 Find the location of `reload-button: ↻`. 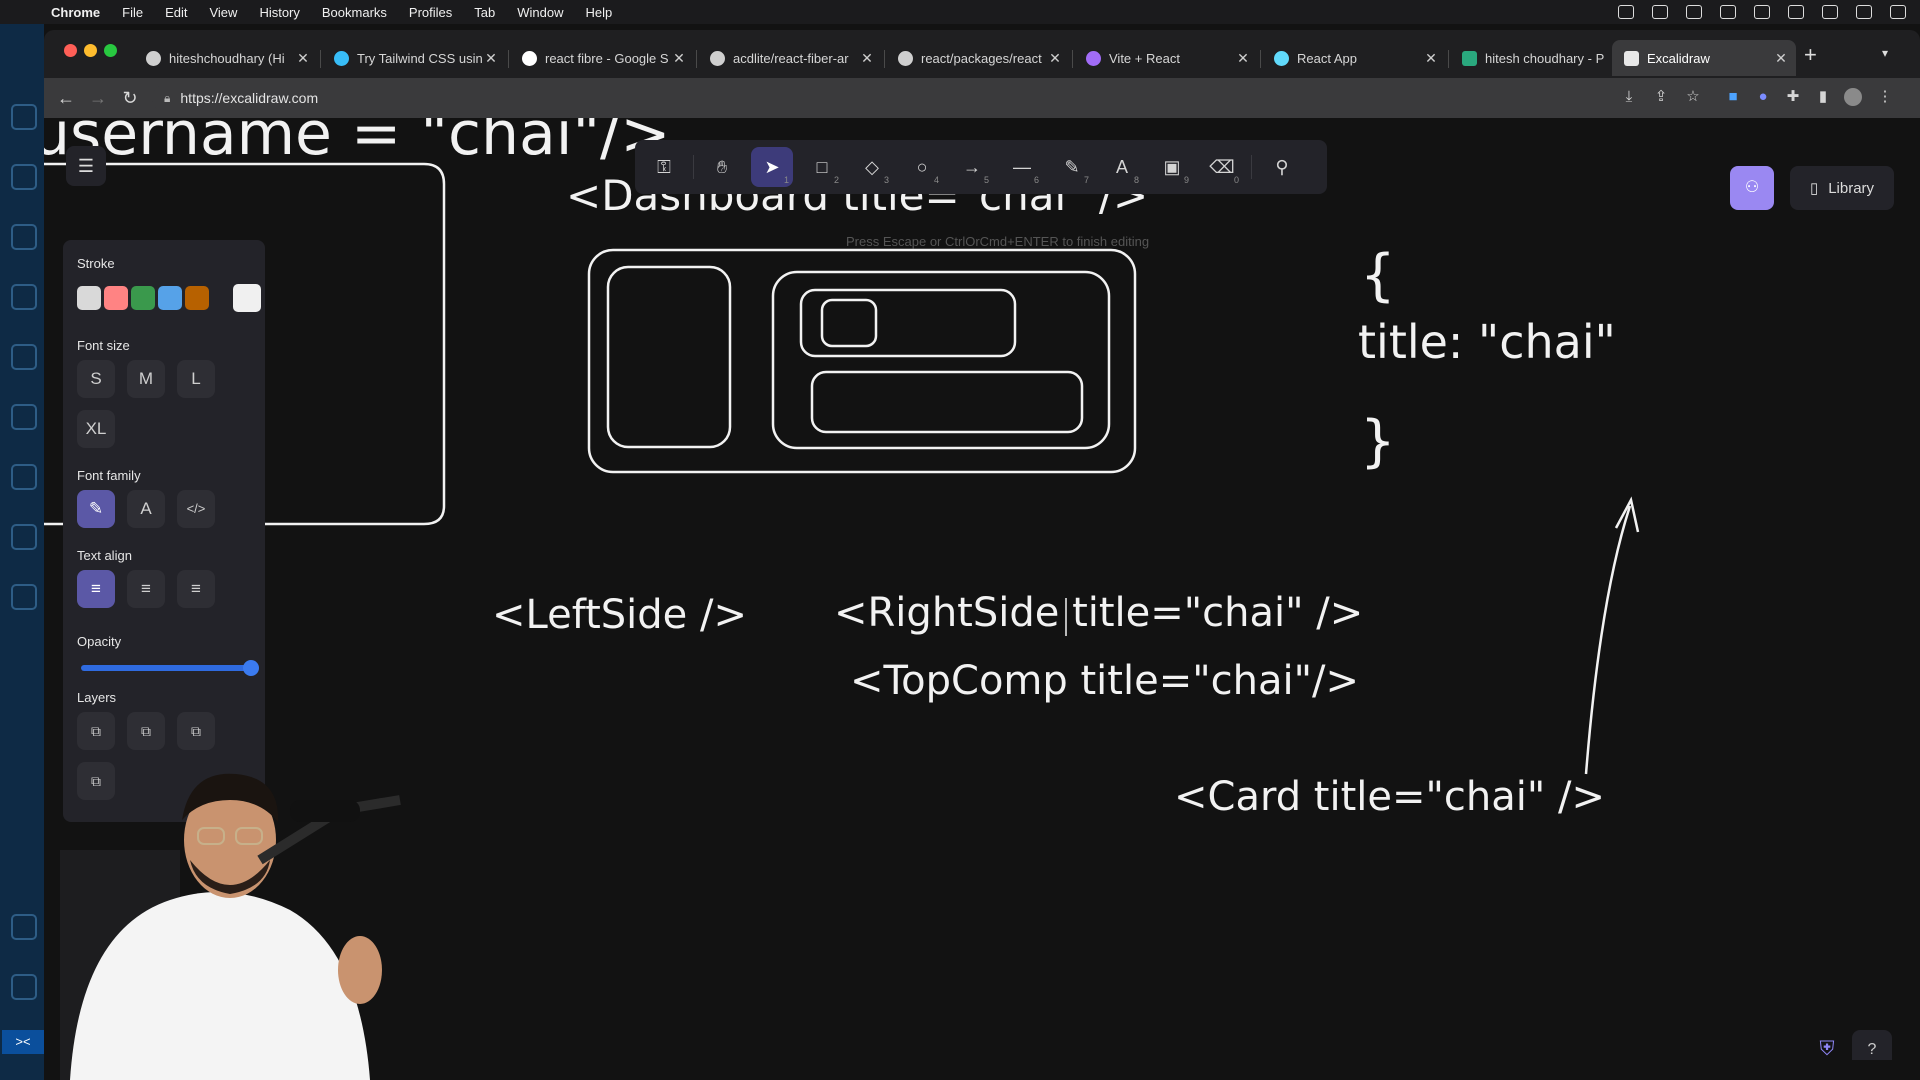

reload-button: ↻ is located at coordinates (130, 98).